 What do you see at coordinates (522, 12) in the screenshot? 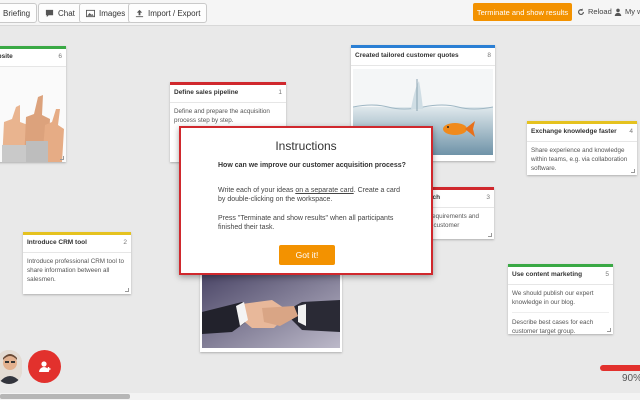
I see `terminate-button: Terminate and show results` at bounding box center [522, 12].